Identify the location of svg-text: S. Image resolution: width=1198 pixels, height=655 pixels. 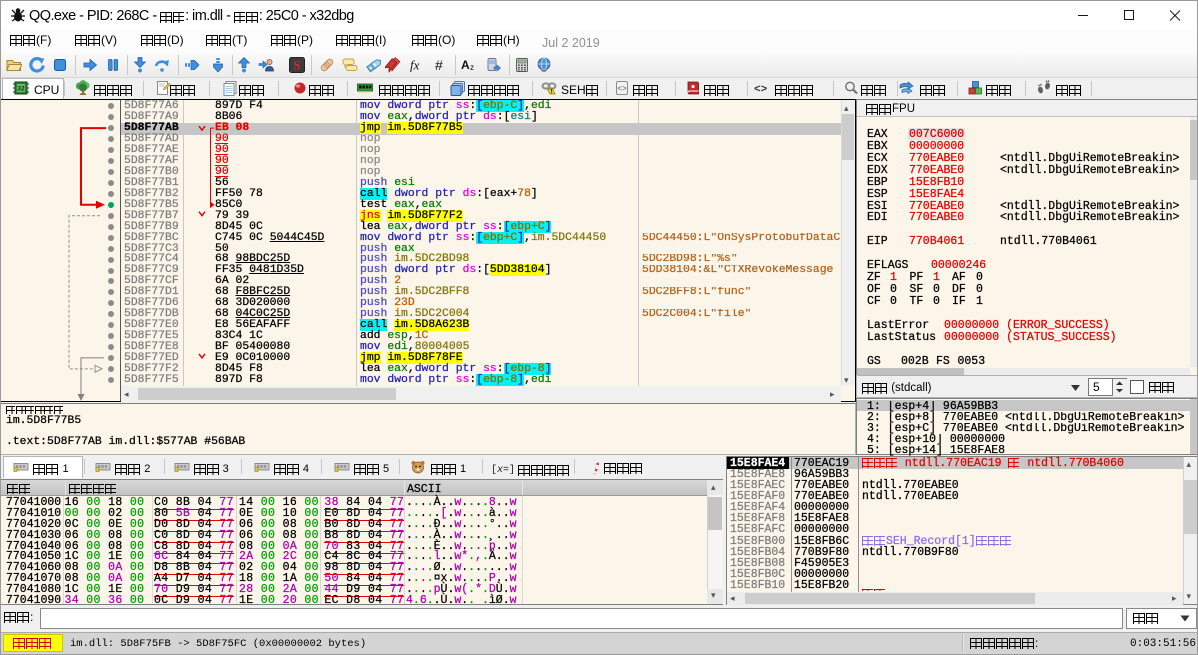
(296, 65).